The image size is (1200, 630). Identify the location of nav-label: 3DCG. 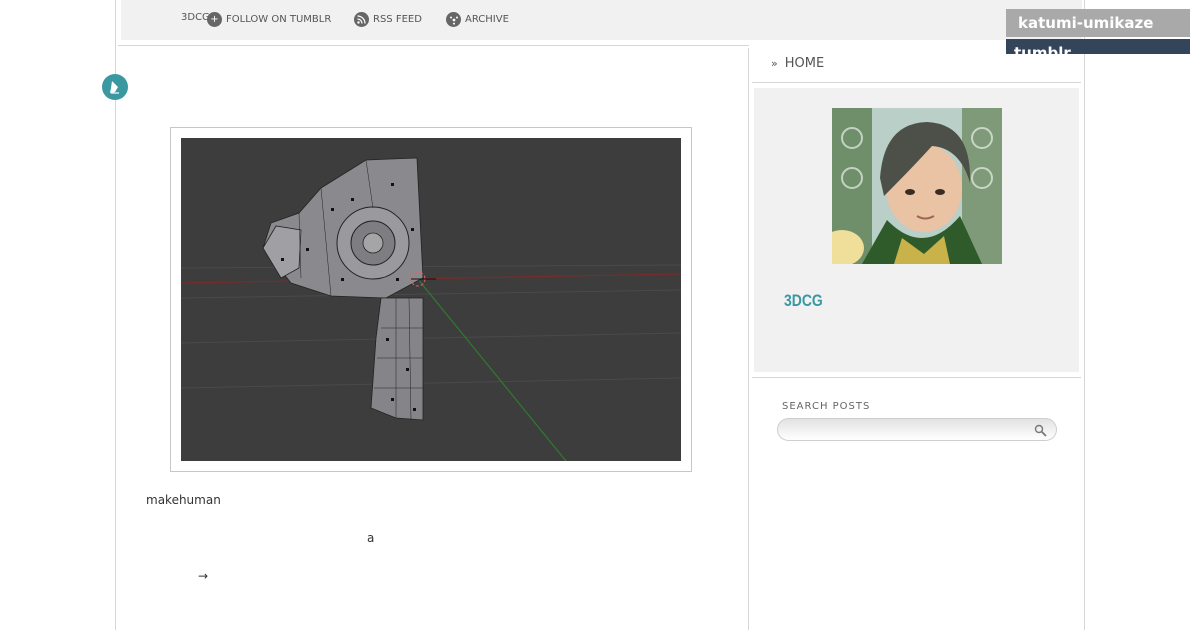
(195, 17).